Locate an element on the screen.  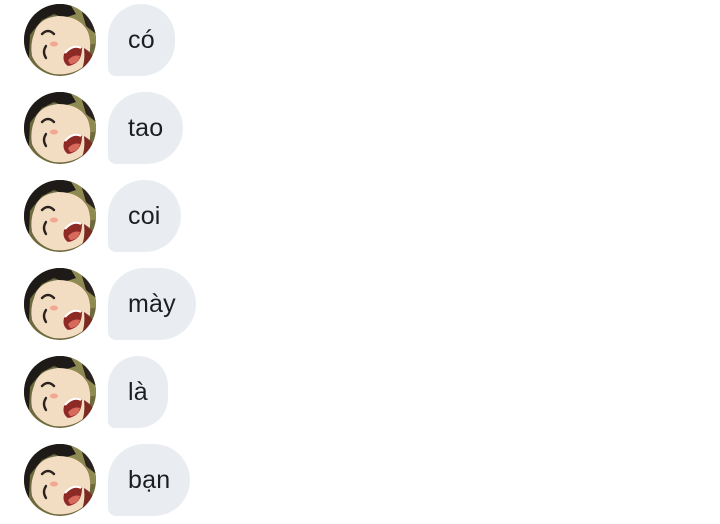
message-row: mày is located at coordinates (360, 304).